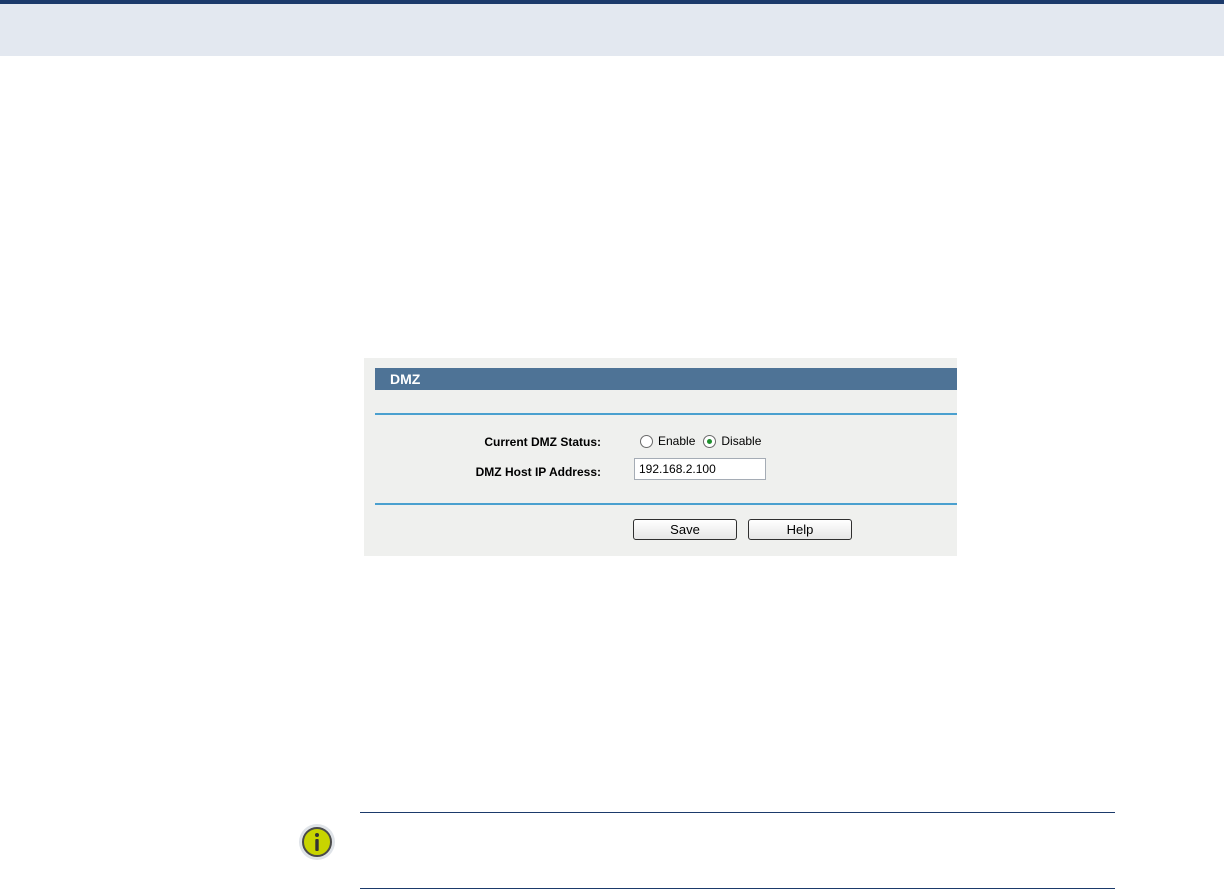 Image resolution: width=1224 pixels, height=896 pixels. I want to click on dmz-host-ip-input, so click(700, 469).